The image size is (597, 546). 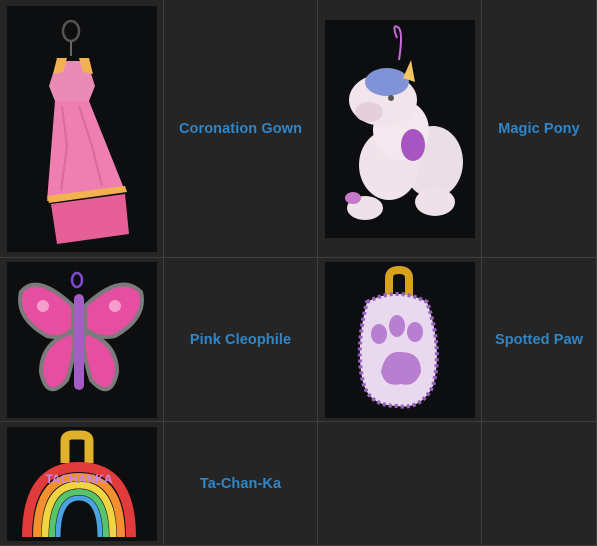 I want to click on pink-cleophile-thumbnail, so click(x=81, y=339).